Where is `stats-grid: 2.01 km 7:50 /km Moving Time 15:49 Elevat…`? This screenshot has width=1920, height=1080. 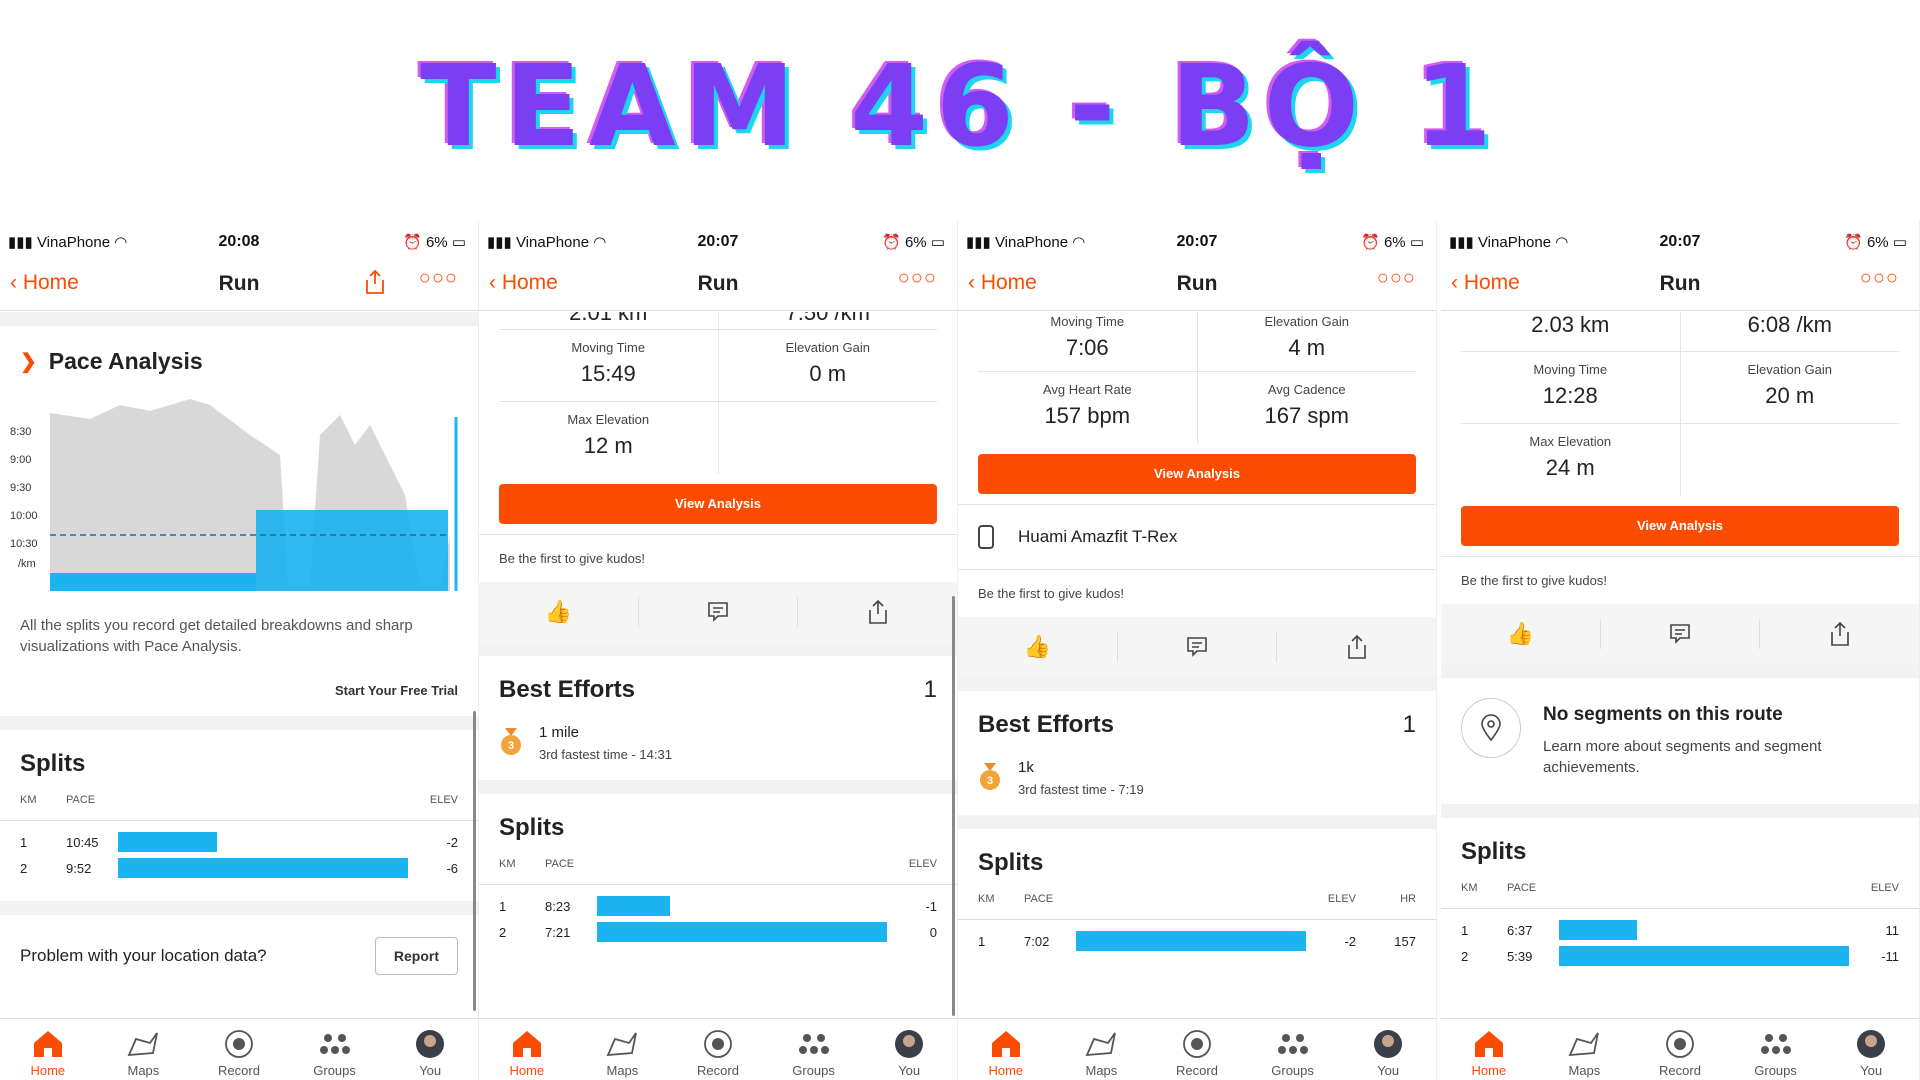
stats-grid: 2.01 km 7:50 /km Moving Time 15:49 Elevat… is located at coordinates (718, 393).